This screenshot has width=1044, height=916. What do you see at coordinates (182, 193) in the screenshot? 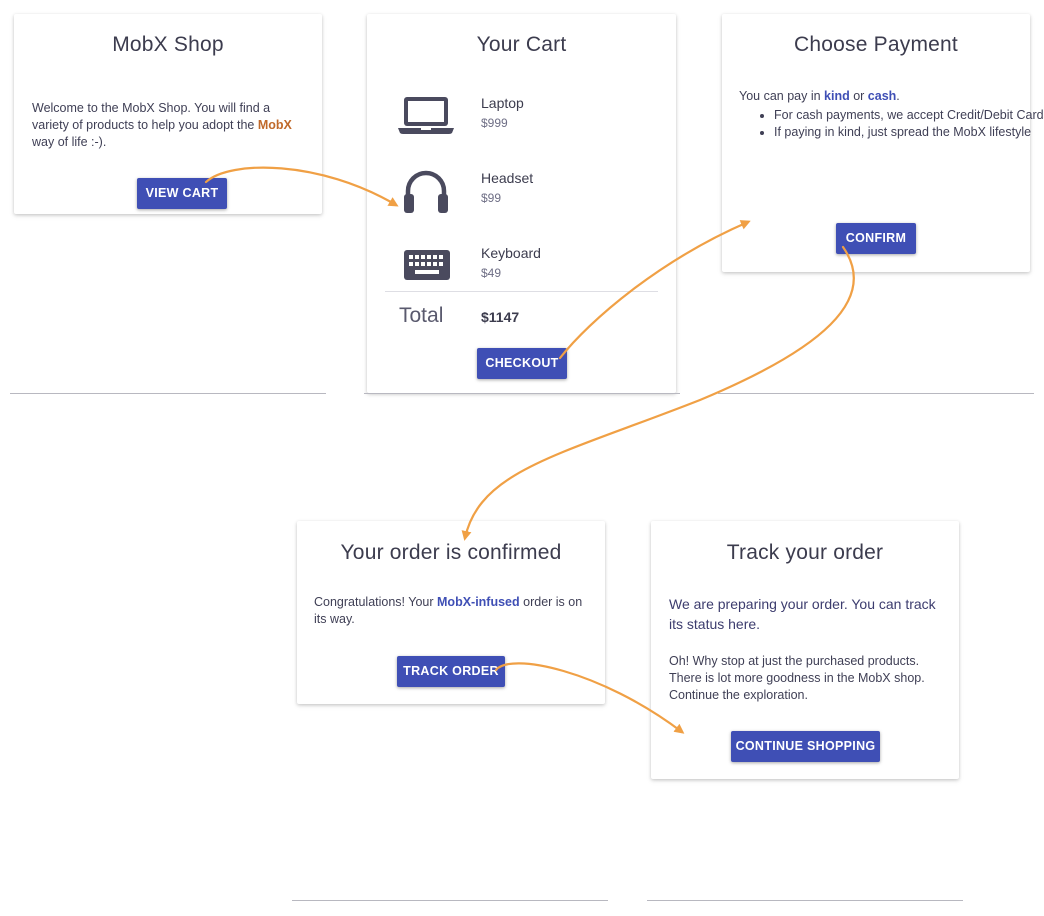
I see `view-cart-button: VIEW CART` at bounding box center [182, 193].